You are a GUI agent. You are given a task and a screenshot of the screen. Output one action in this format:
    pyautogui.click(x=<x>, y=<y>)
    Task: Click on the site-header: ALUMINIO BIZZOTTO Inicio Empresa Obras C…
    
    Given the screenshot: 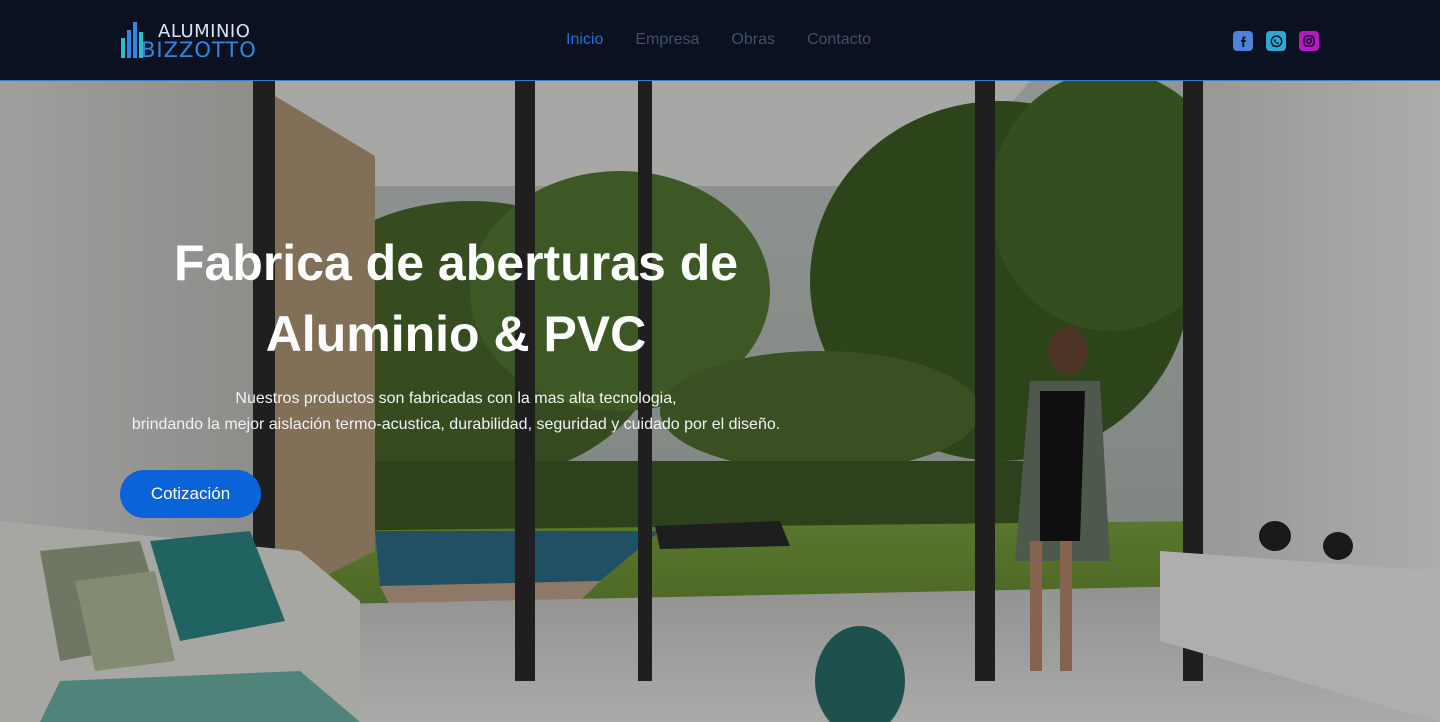 What is the action you would take?
    pyautogui.click(x=720, y=40)
    